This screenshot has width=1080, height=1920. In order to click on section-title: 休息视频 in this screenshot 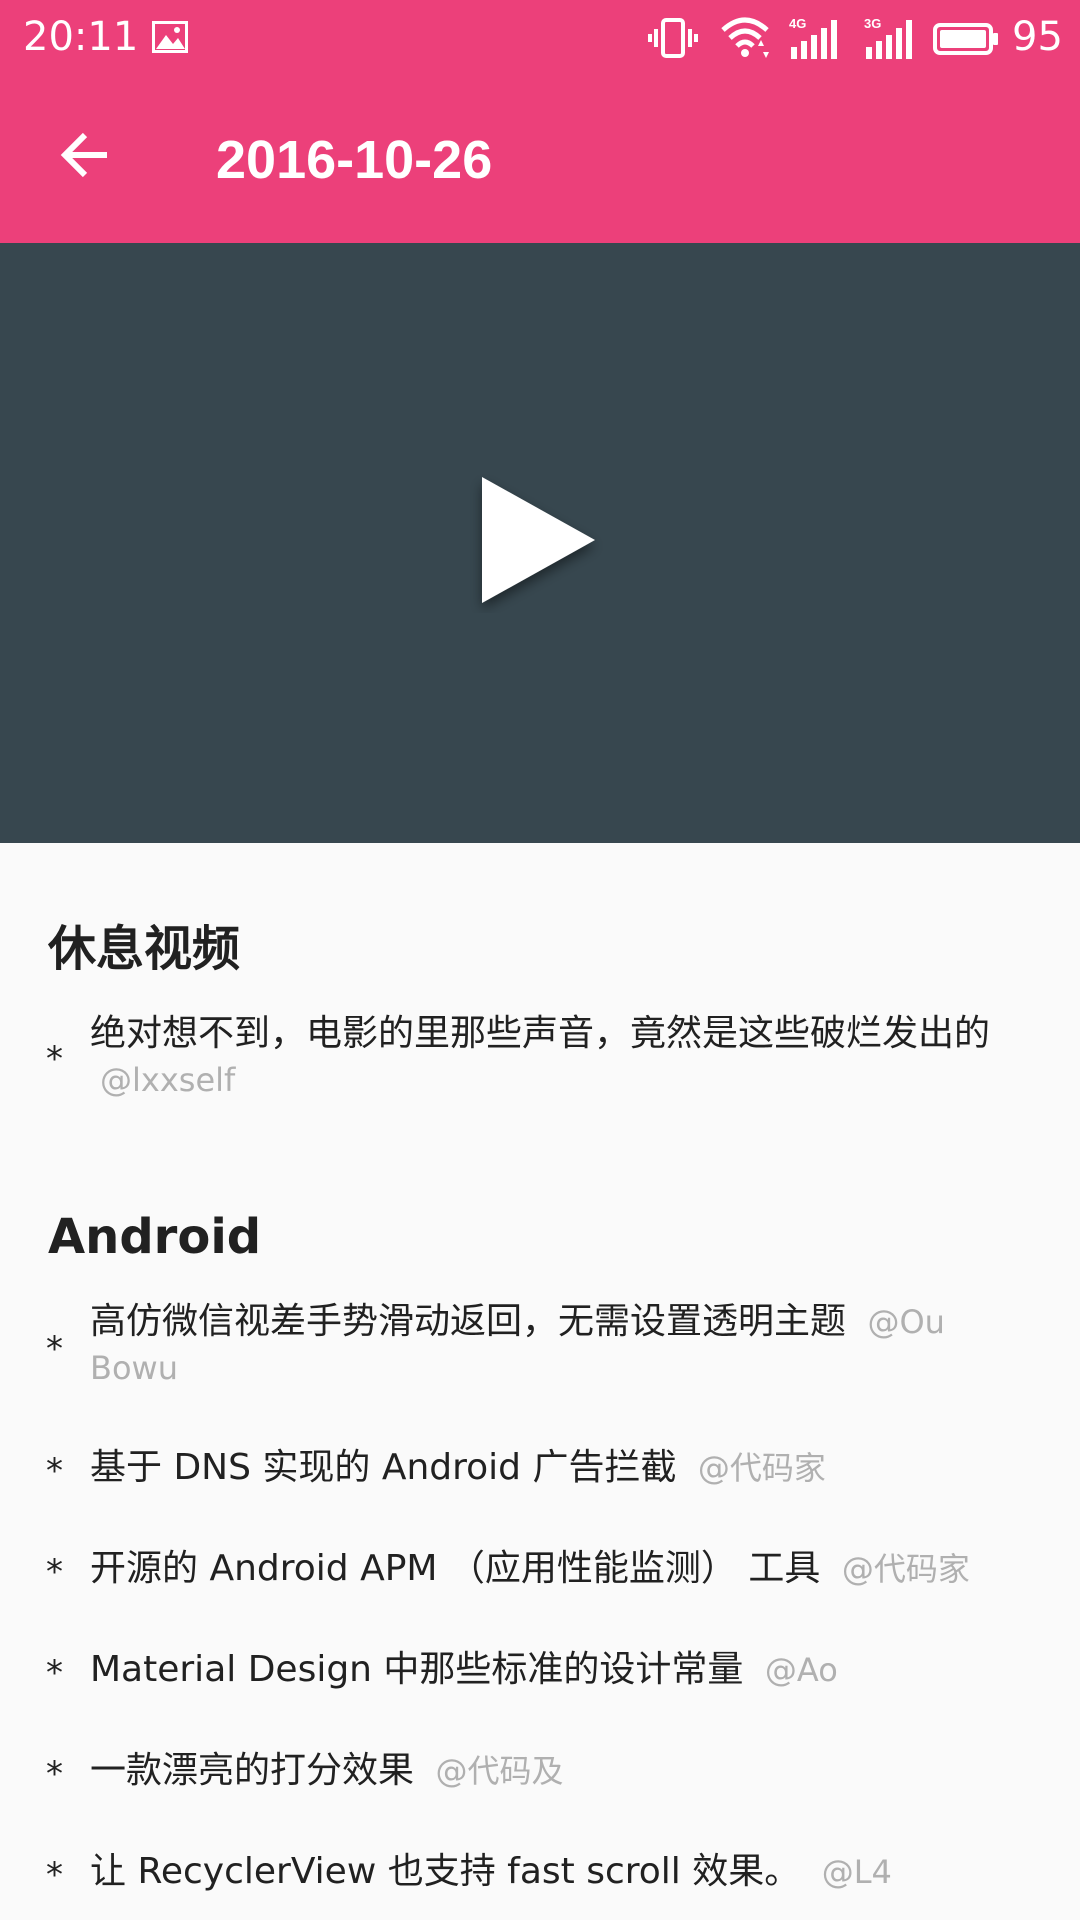, I will do `click(144, 949)`.